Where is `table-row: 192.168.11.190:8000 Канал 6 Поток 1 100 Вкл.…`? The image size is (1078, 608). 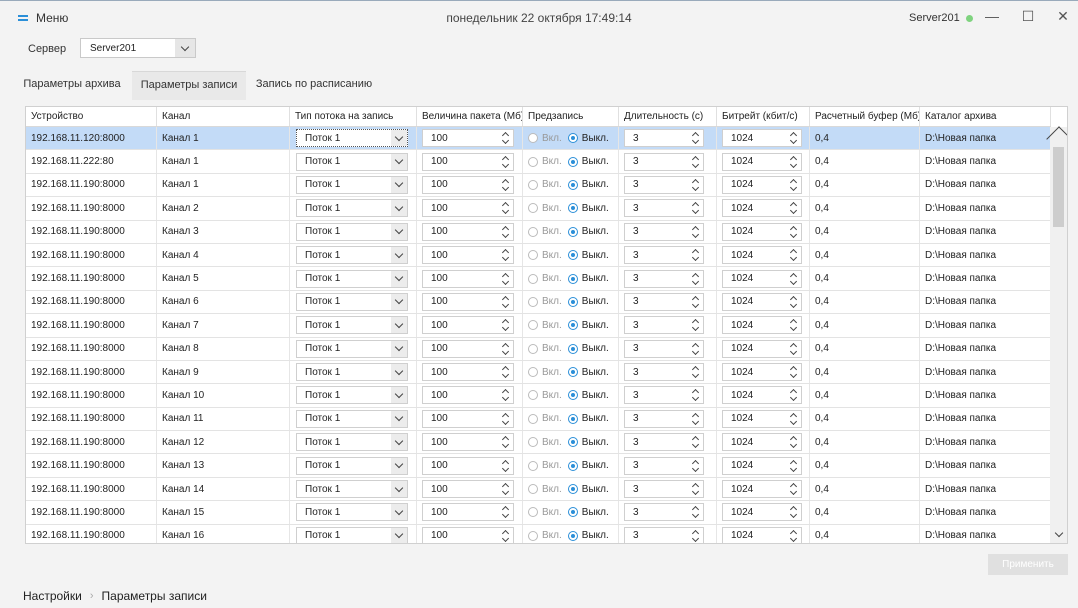 table-row: 192.168.11.190:8000 Канал 6 Поток 1 100 Вкл.… is located at coordinates (538, 302).